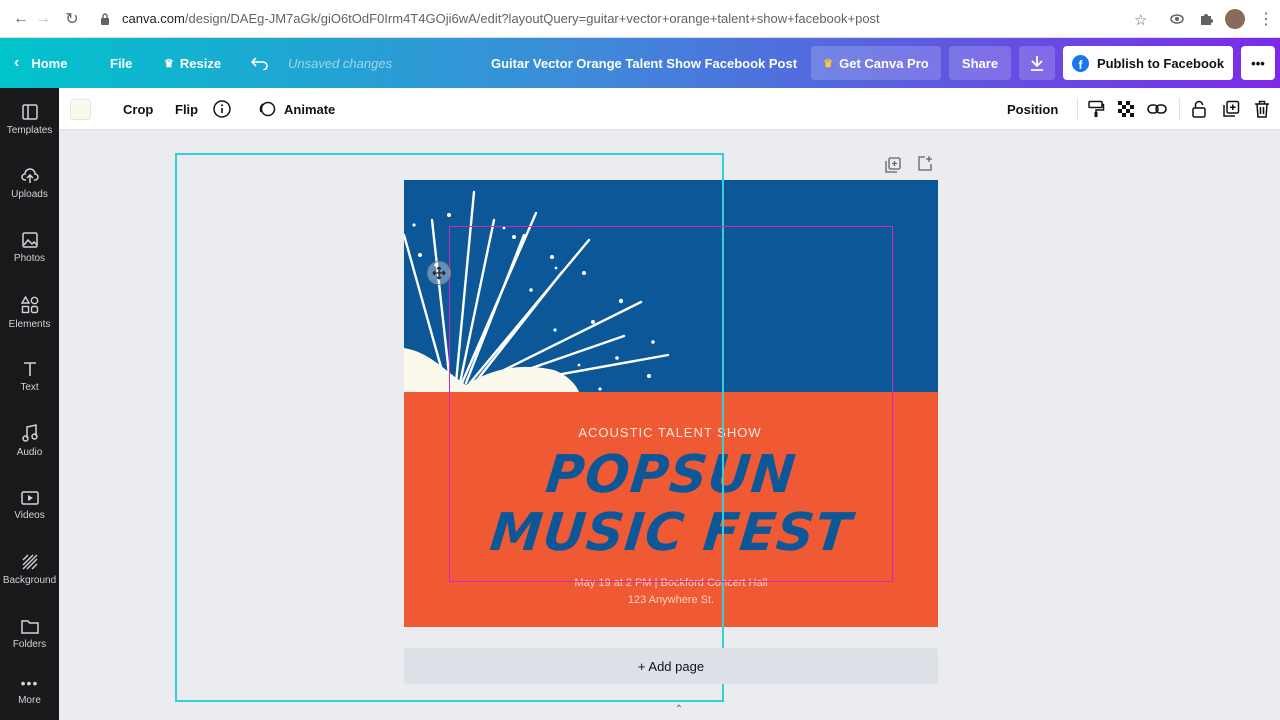 The image size is (1280, 720). What do you see at coordinates (340, 63) in the screenshot?
I see `save-status: Unsaved changes` at bounding box center [340, 63].